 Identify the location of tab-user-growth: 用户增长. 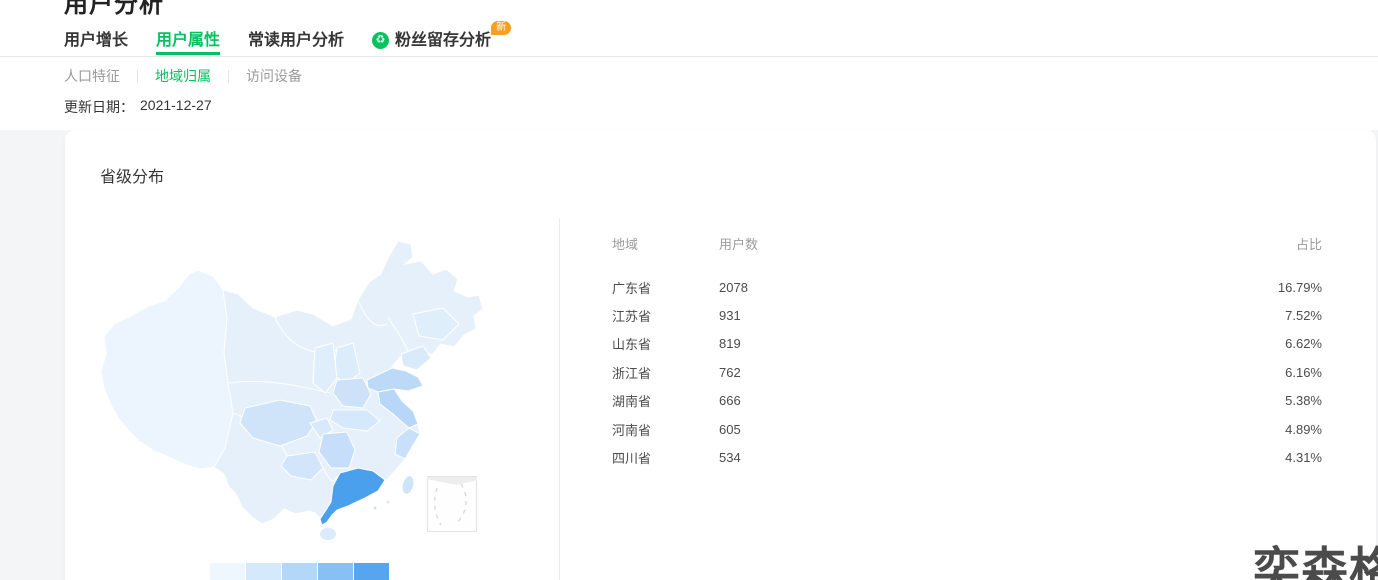
(96, 42).